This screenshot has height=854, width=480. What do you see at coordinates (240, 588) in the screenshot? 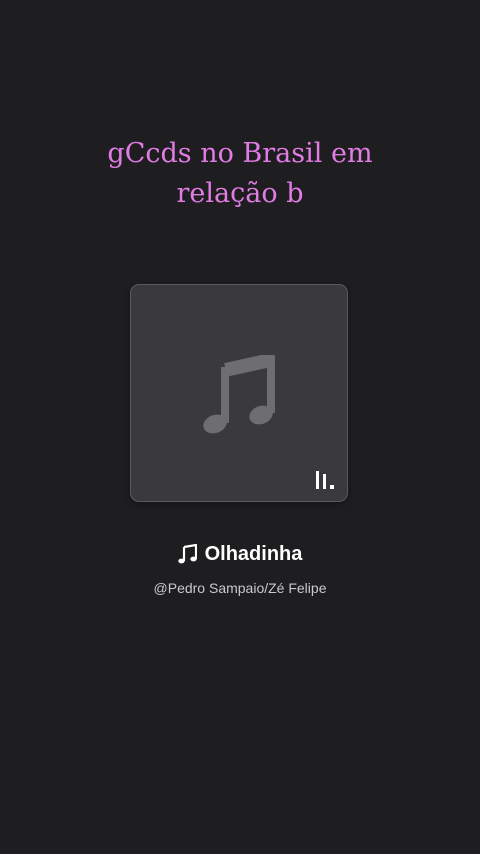
I see `track-artist: @Pedro Sampaio/Zé Felipe` at bounding box center [240, 588].